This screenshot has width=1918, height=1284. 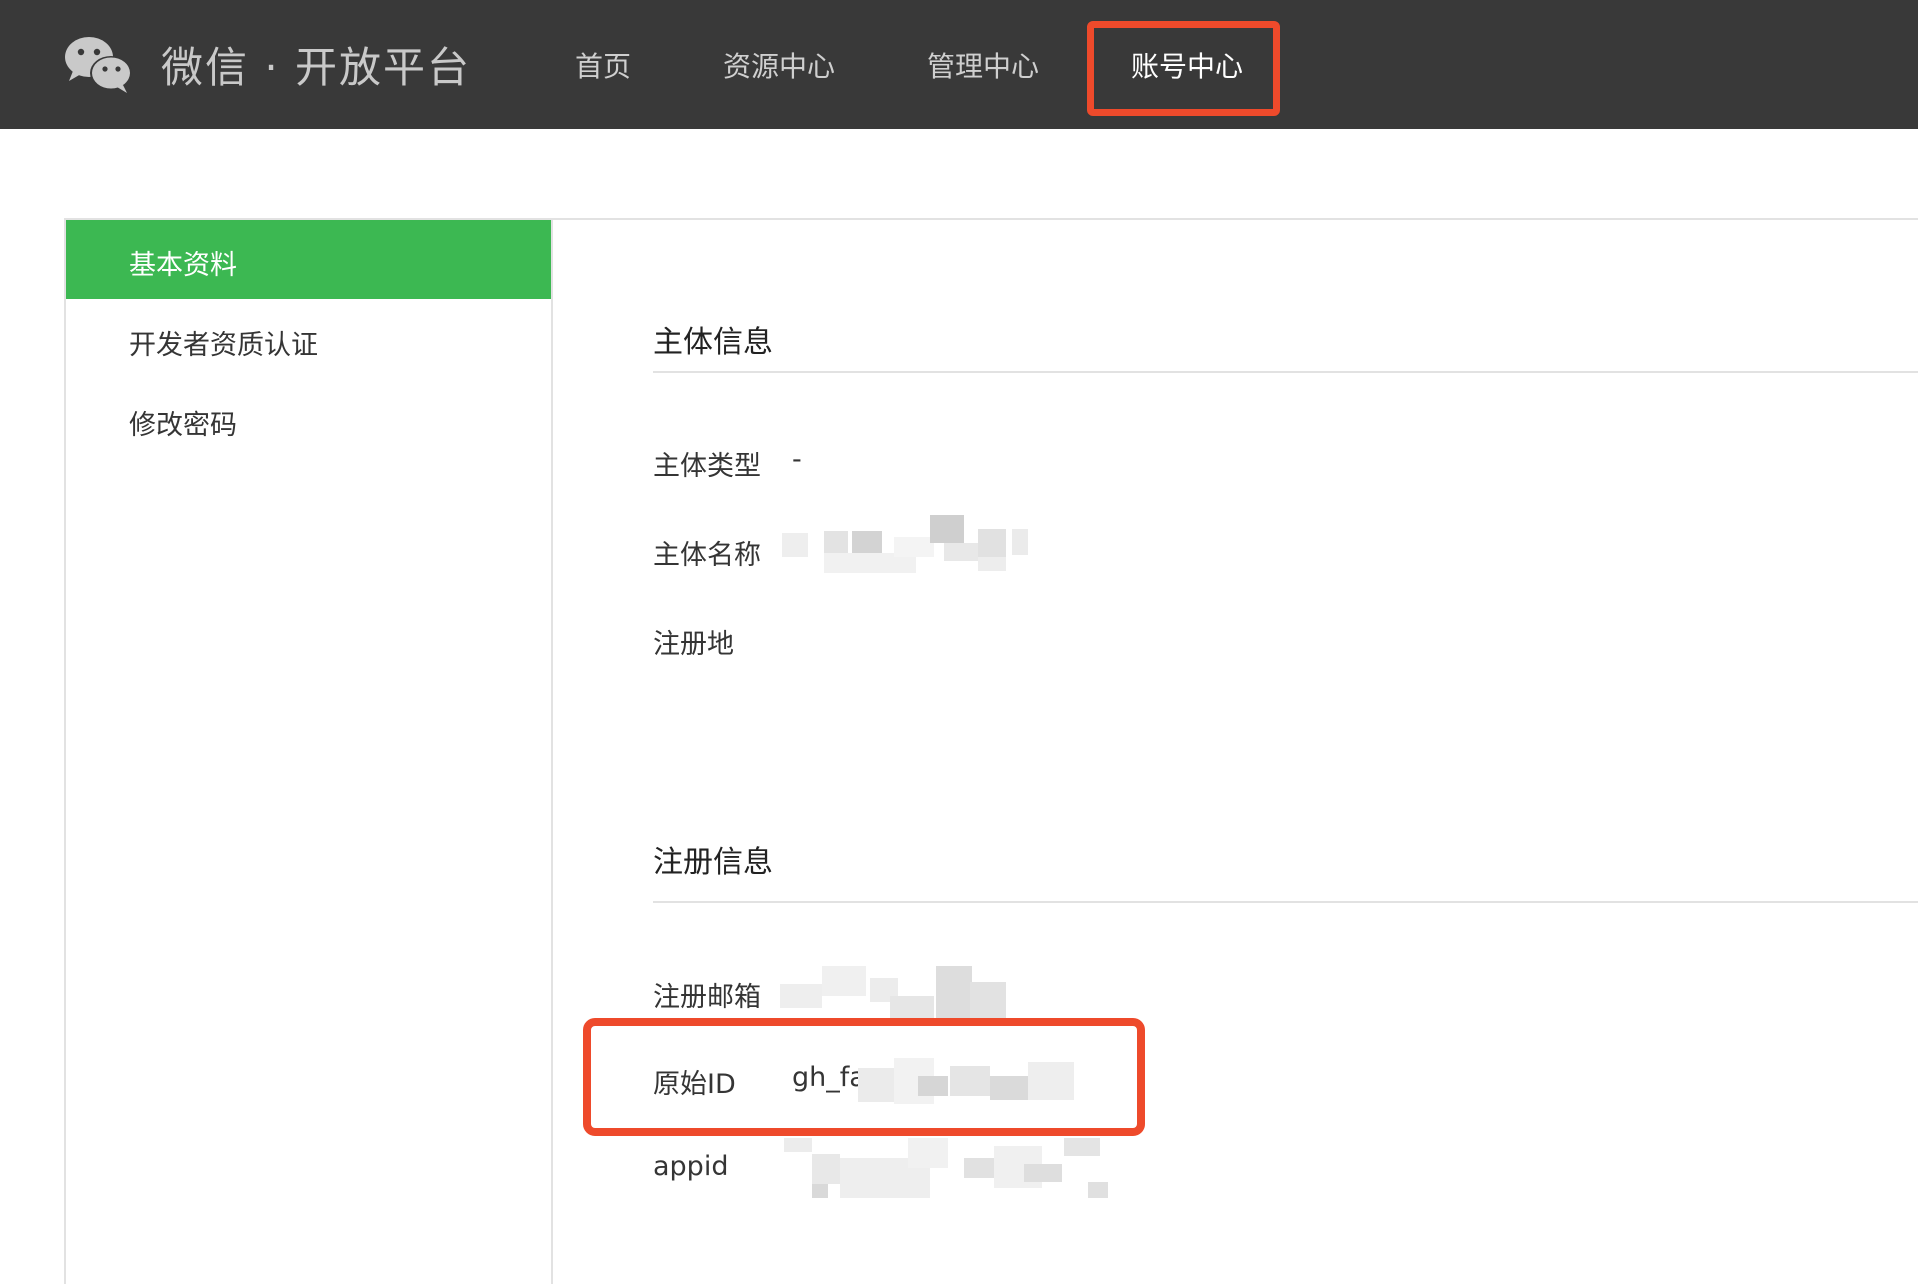 I want to click on content-frame-left-border, so click(x=65, y=751).